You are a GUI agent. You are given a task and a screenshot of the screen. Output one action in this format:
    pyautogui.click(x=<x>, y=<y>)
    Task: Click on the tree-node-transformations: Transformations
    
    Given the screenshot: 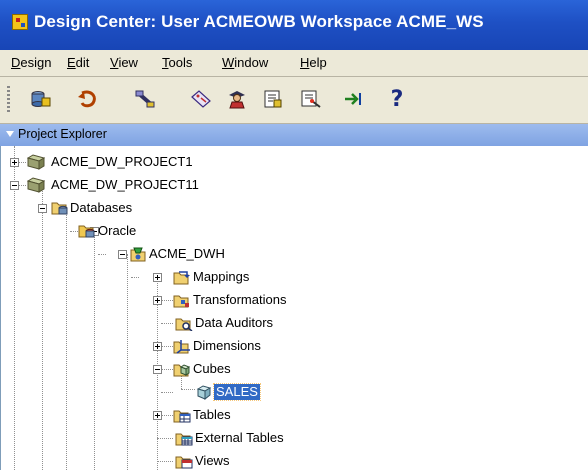 What is the action you would take?
    pyautogui.click(x=239, y=300)
    